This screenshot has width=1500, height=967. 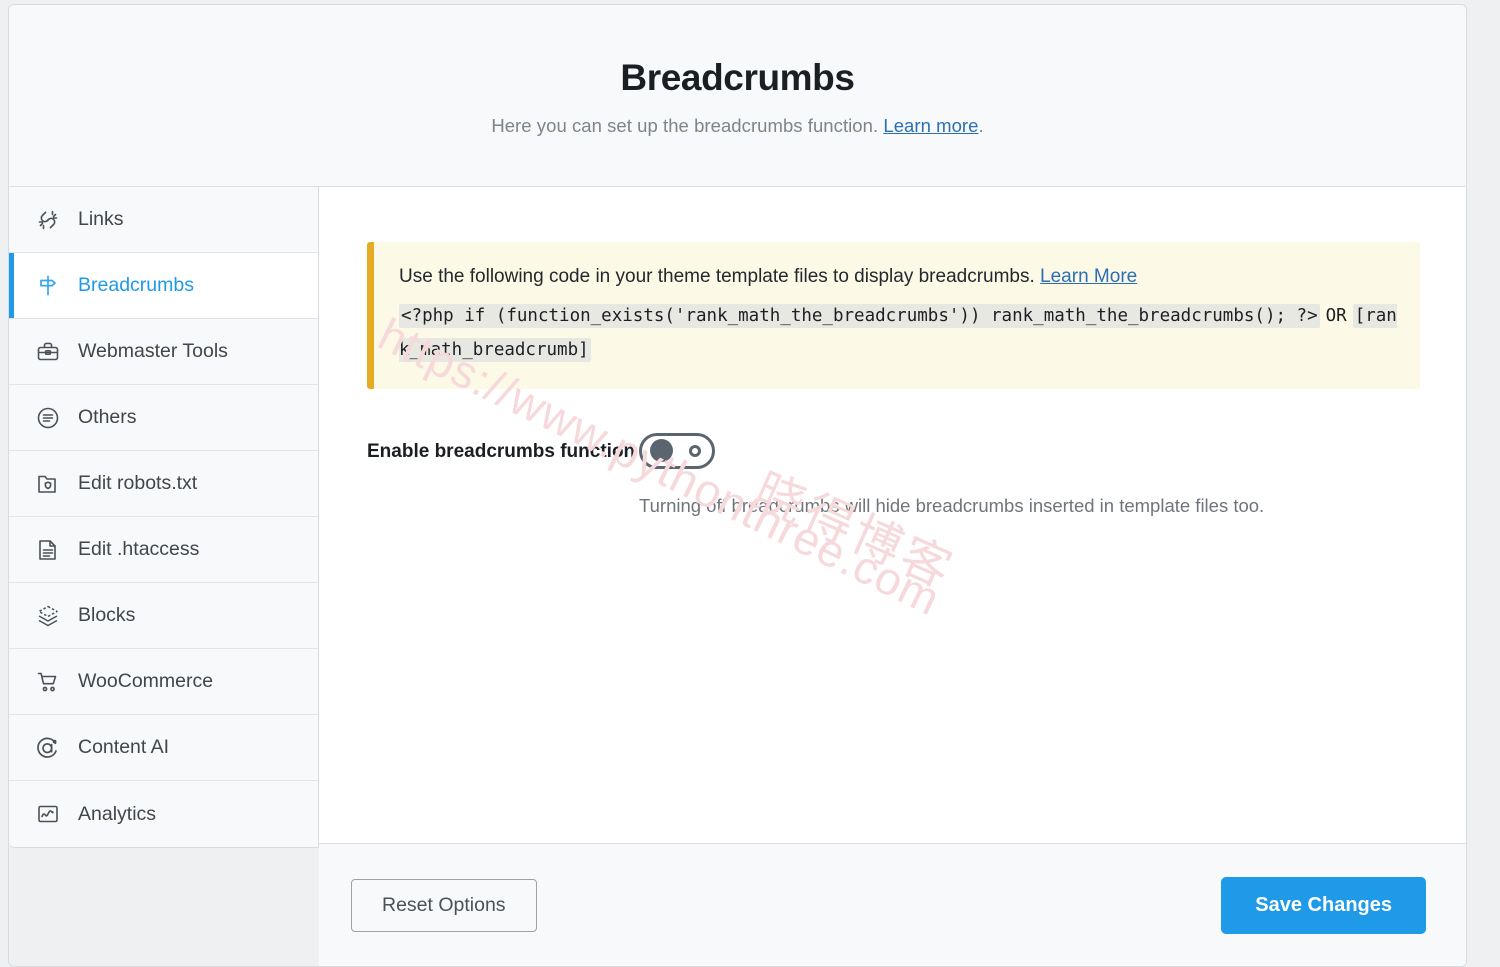 What do you see at coordinates (163, 418) in the screenshot?
I see `sidebar-item-others: Others` at bounding box center [163, 418].